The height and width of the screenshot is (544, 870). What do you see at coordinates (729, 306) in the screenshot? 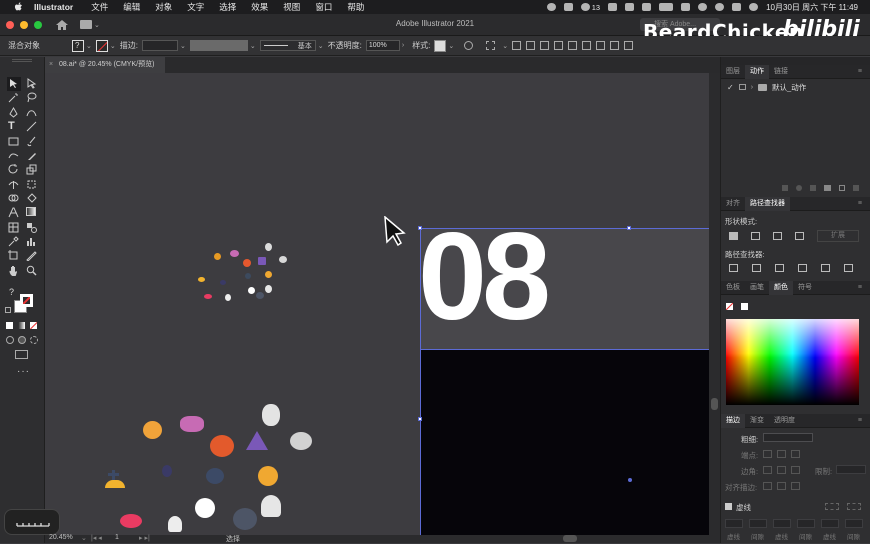
I see `none-color-swatch` at bounding box center [729, 306].